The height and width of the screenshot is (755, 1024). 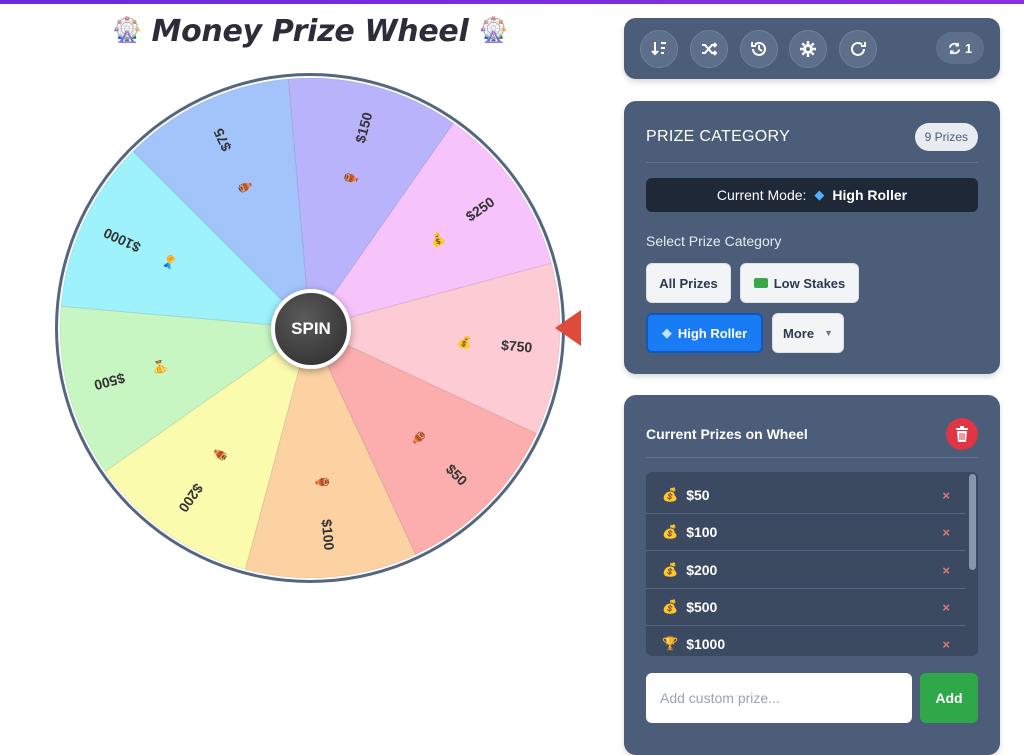 I want to click on segment-label: $100, so click(x=328, y=534).